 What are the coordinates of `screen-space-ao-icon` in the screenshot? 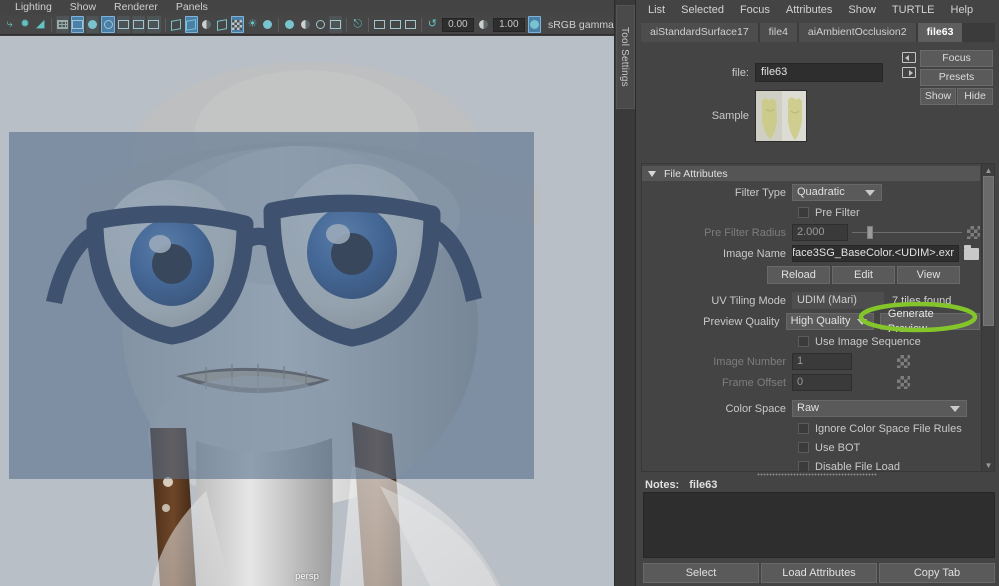 It's located at (289, 24).